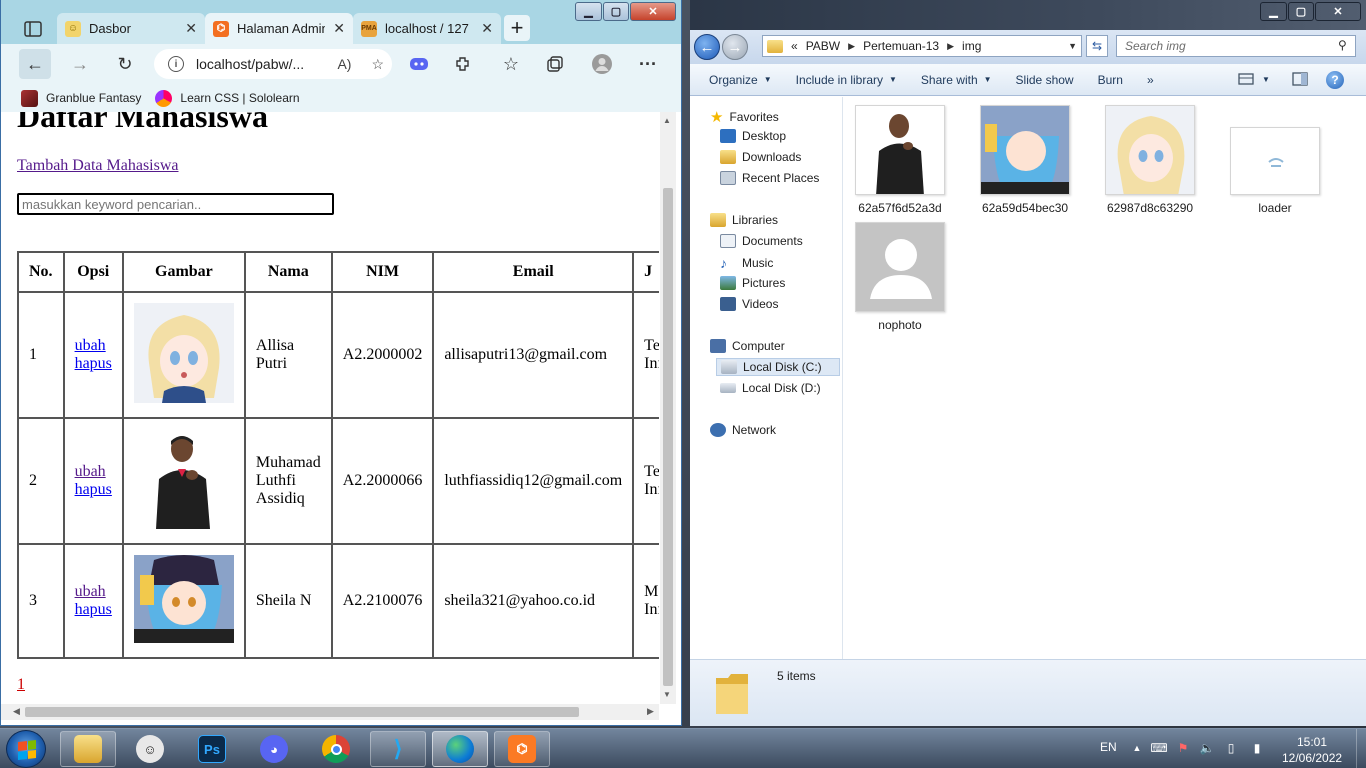  Describe the element at coordinates (463, 64) in the screenshot. I see `extensions-icon` at that location.